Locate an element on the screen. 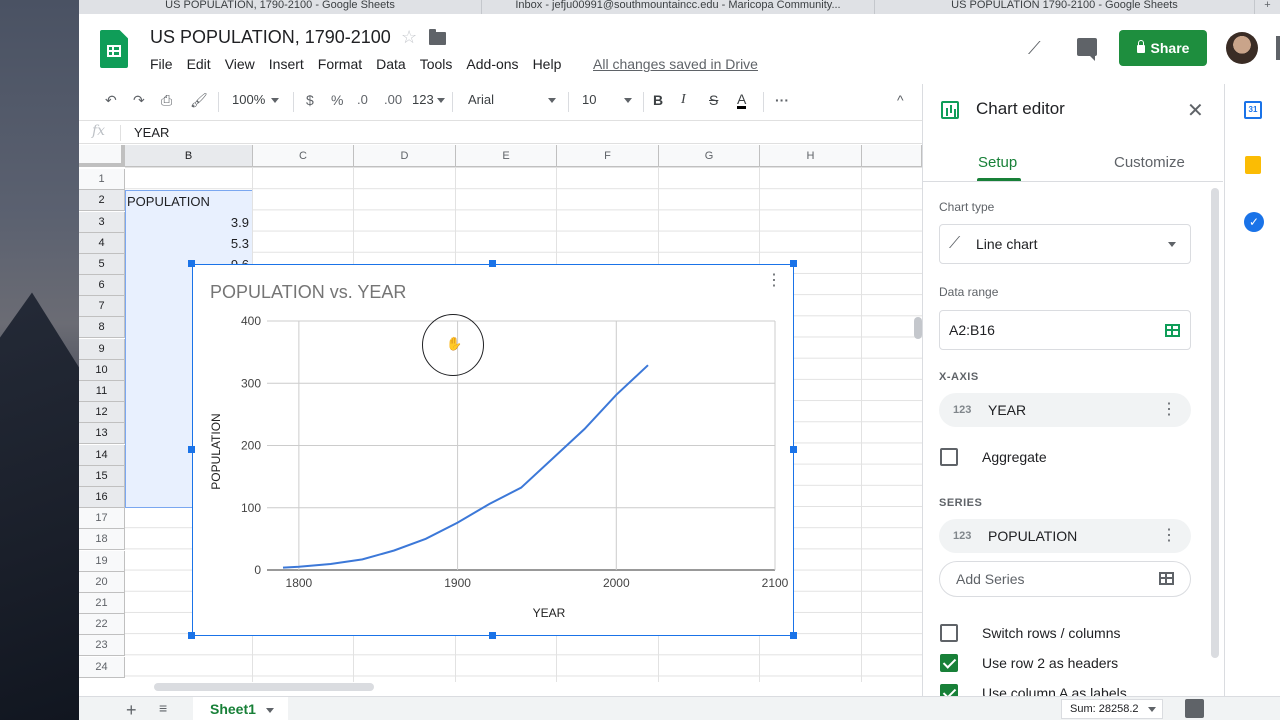 This screenshot has height=720, width=1280. italic-button: I is located at coordinates (683, 100).